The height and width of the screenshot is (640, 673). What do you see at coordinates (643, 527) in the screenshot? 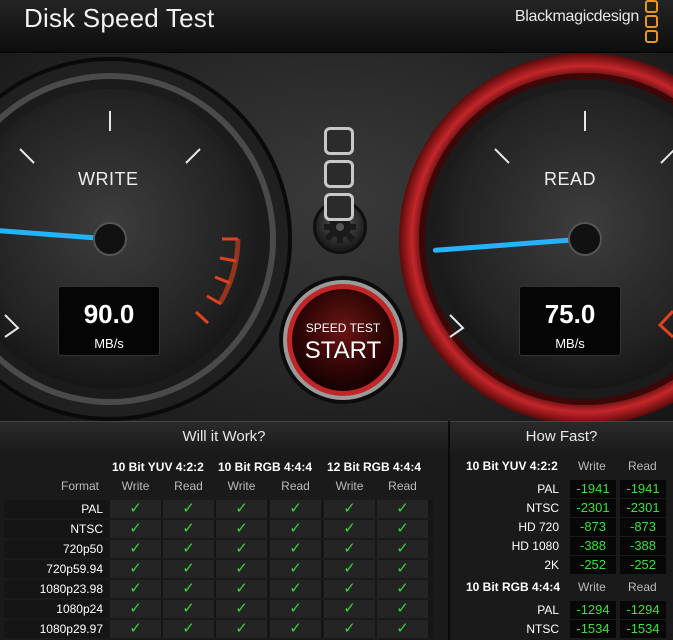
I see `read-frame-rate: -873` at bounding box center [643, 527].